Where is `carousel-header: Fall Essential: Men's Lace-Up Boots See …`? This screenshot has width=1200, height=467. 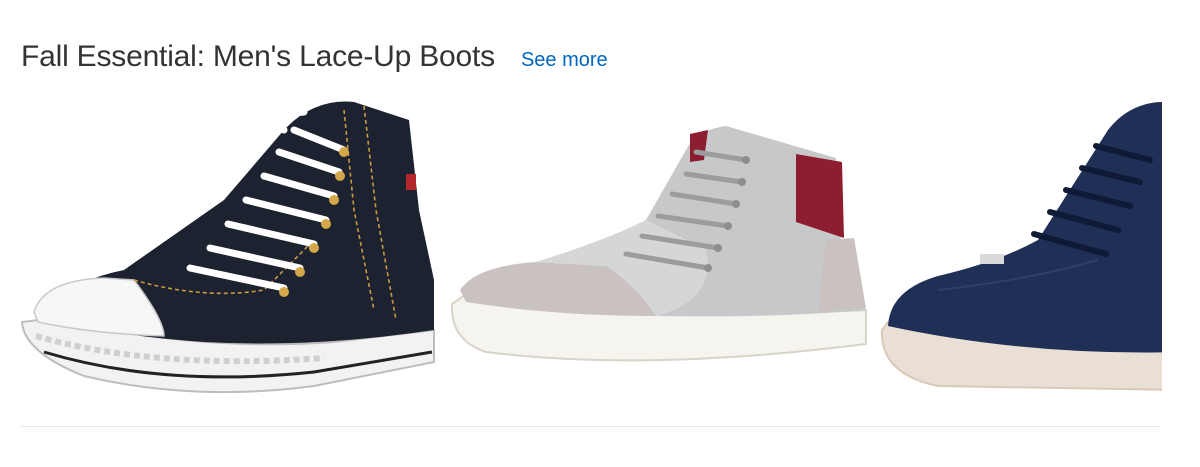 carousel-header: Fall Essential: Men's Lace-Up Boots See … is located at coordinates (314, 65).